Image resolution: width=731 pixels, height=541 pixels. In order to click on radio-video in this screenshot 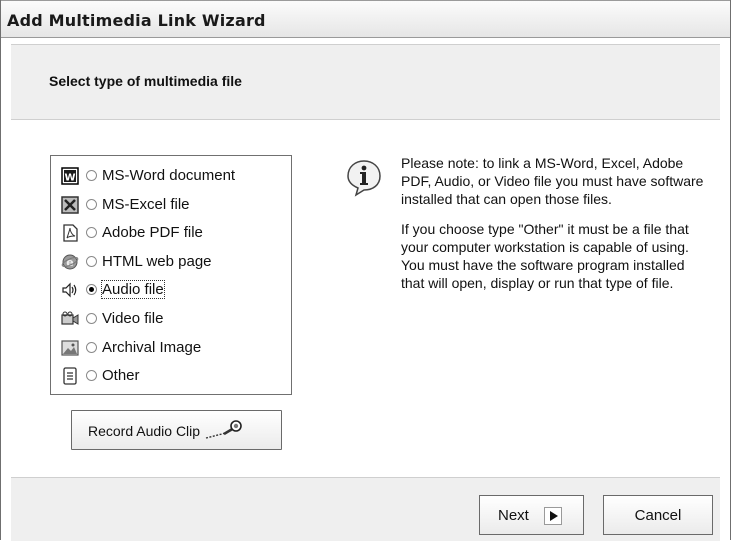, I will do `click(91, 318)`.